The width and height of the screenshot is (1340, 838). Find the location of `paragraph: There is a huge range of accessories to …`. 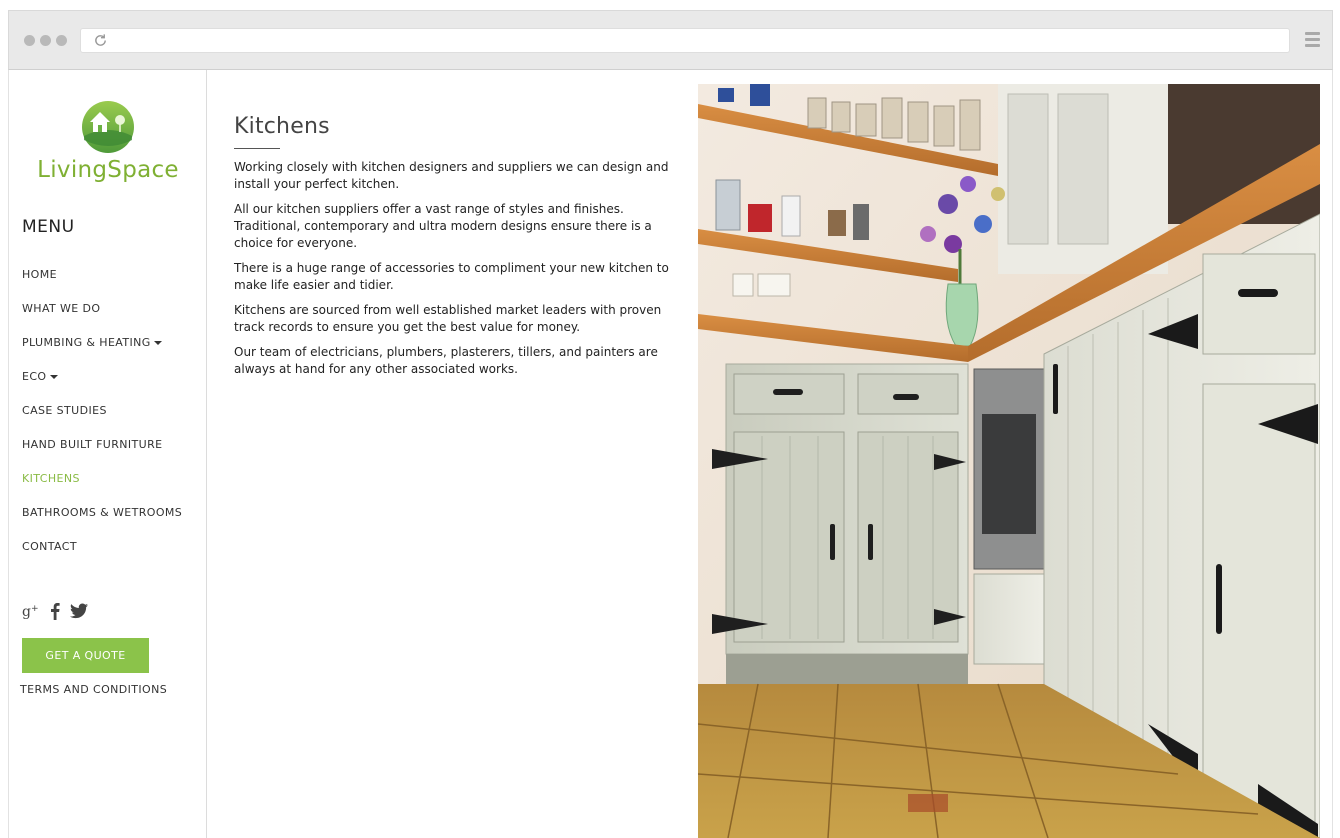

paragraph: There is a huge range of accessories to … is located at coordinates (451, 276).